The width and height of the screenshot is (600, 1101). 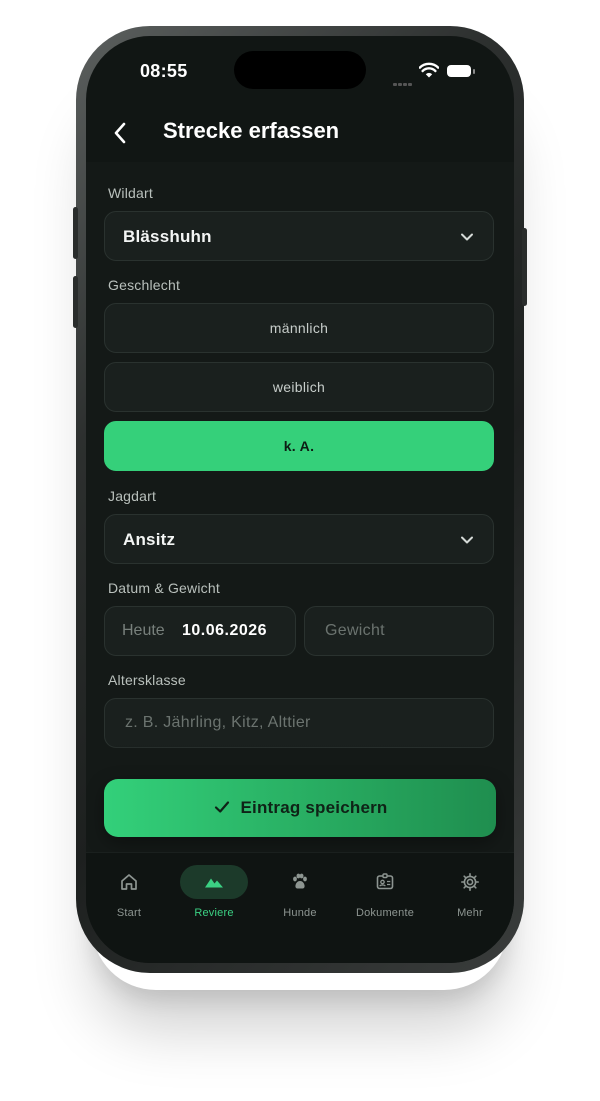 What do you see at coordinates (299, 387) in the screenshot?
I see `gender-option-weiblich: weiblich` at bounding box center [299, 387].